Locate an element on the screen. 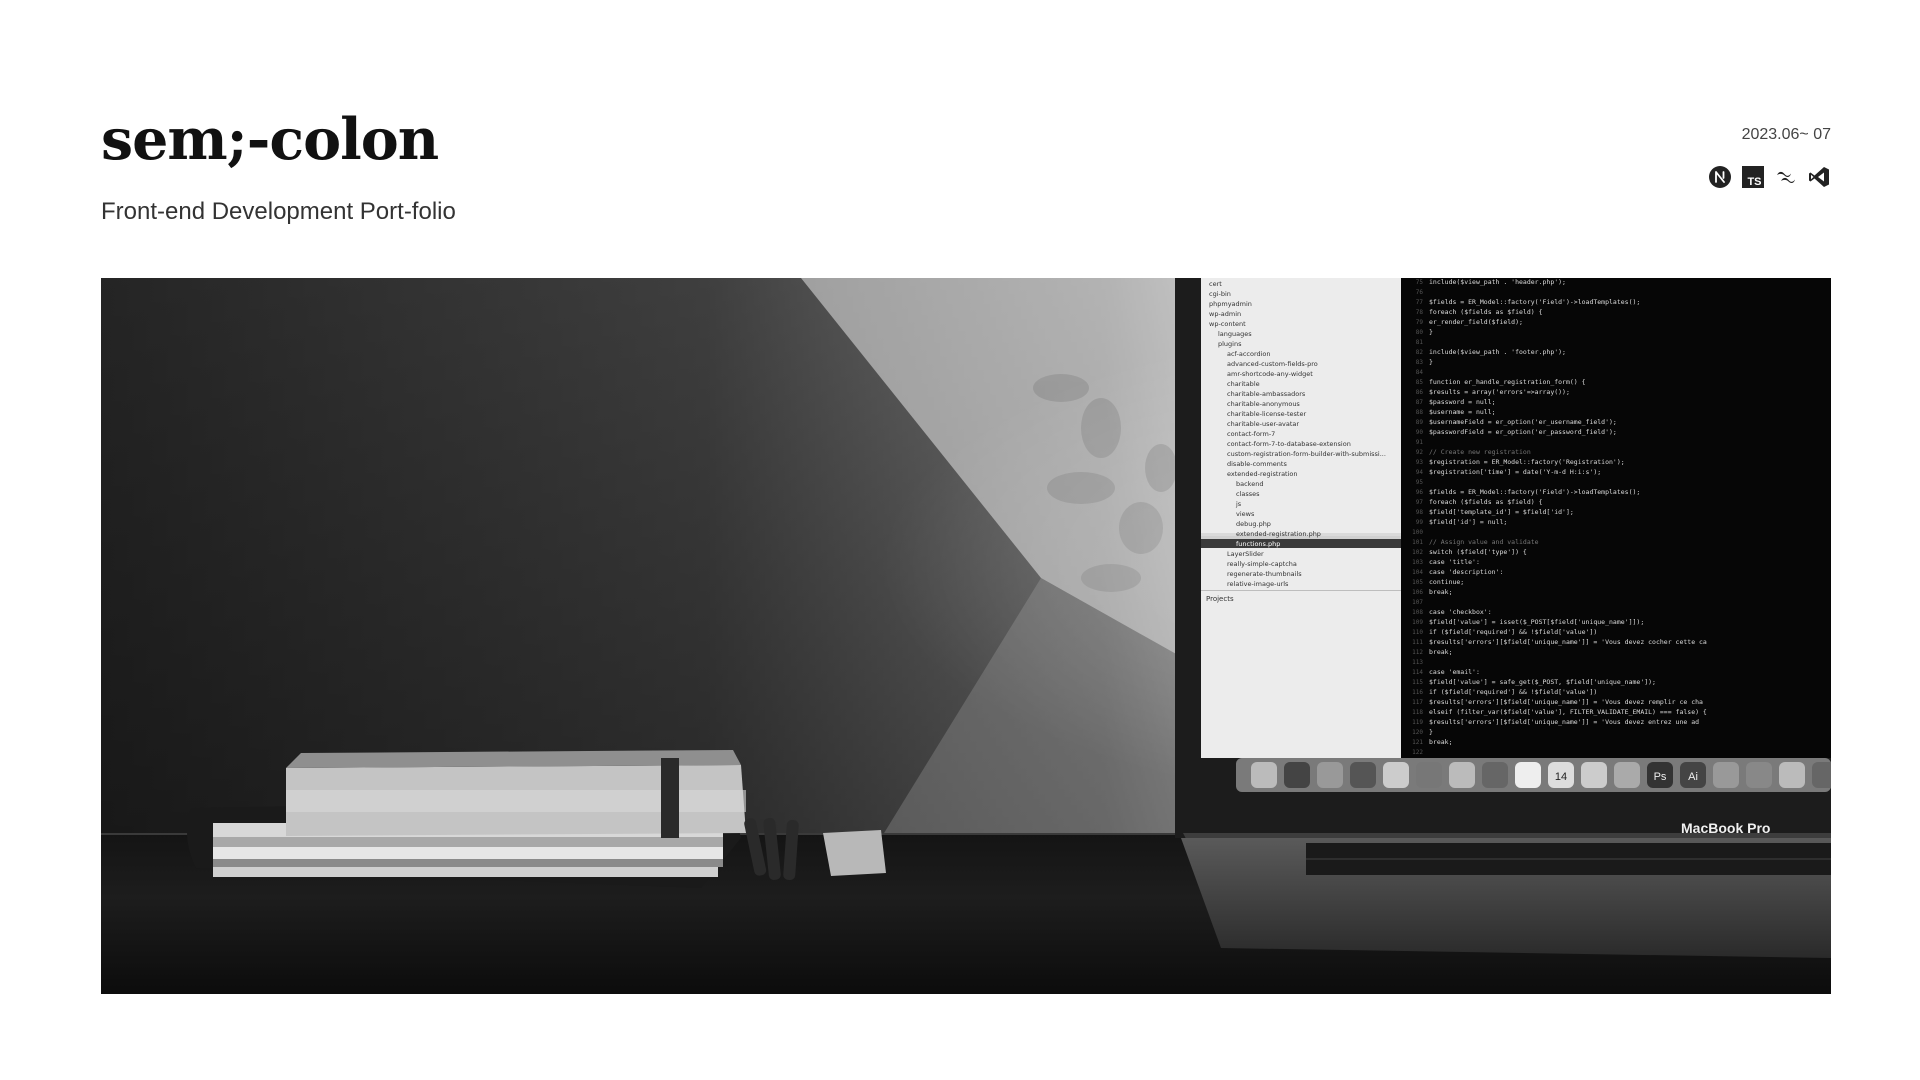 This screenshot has width=1920, height=1080. code-line-number: 78 is located at coordinates (1420, 312).